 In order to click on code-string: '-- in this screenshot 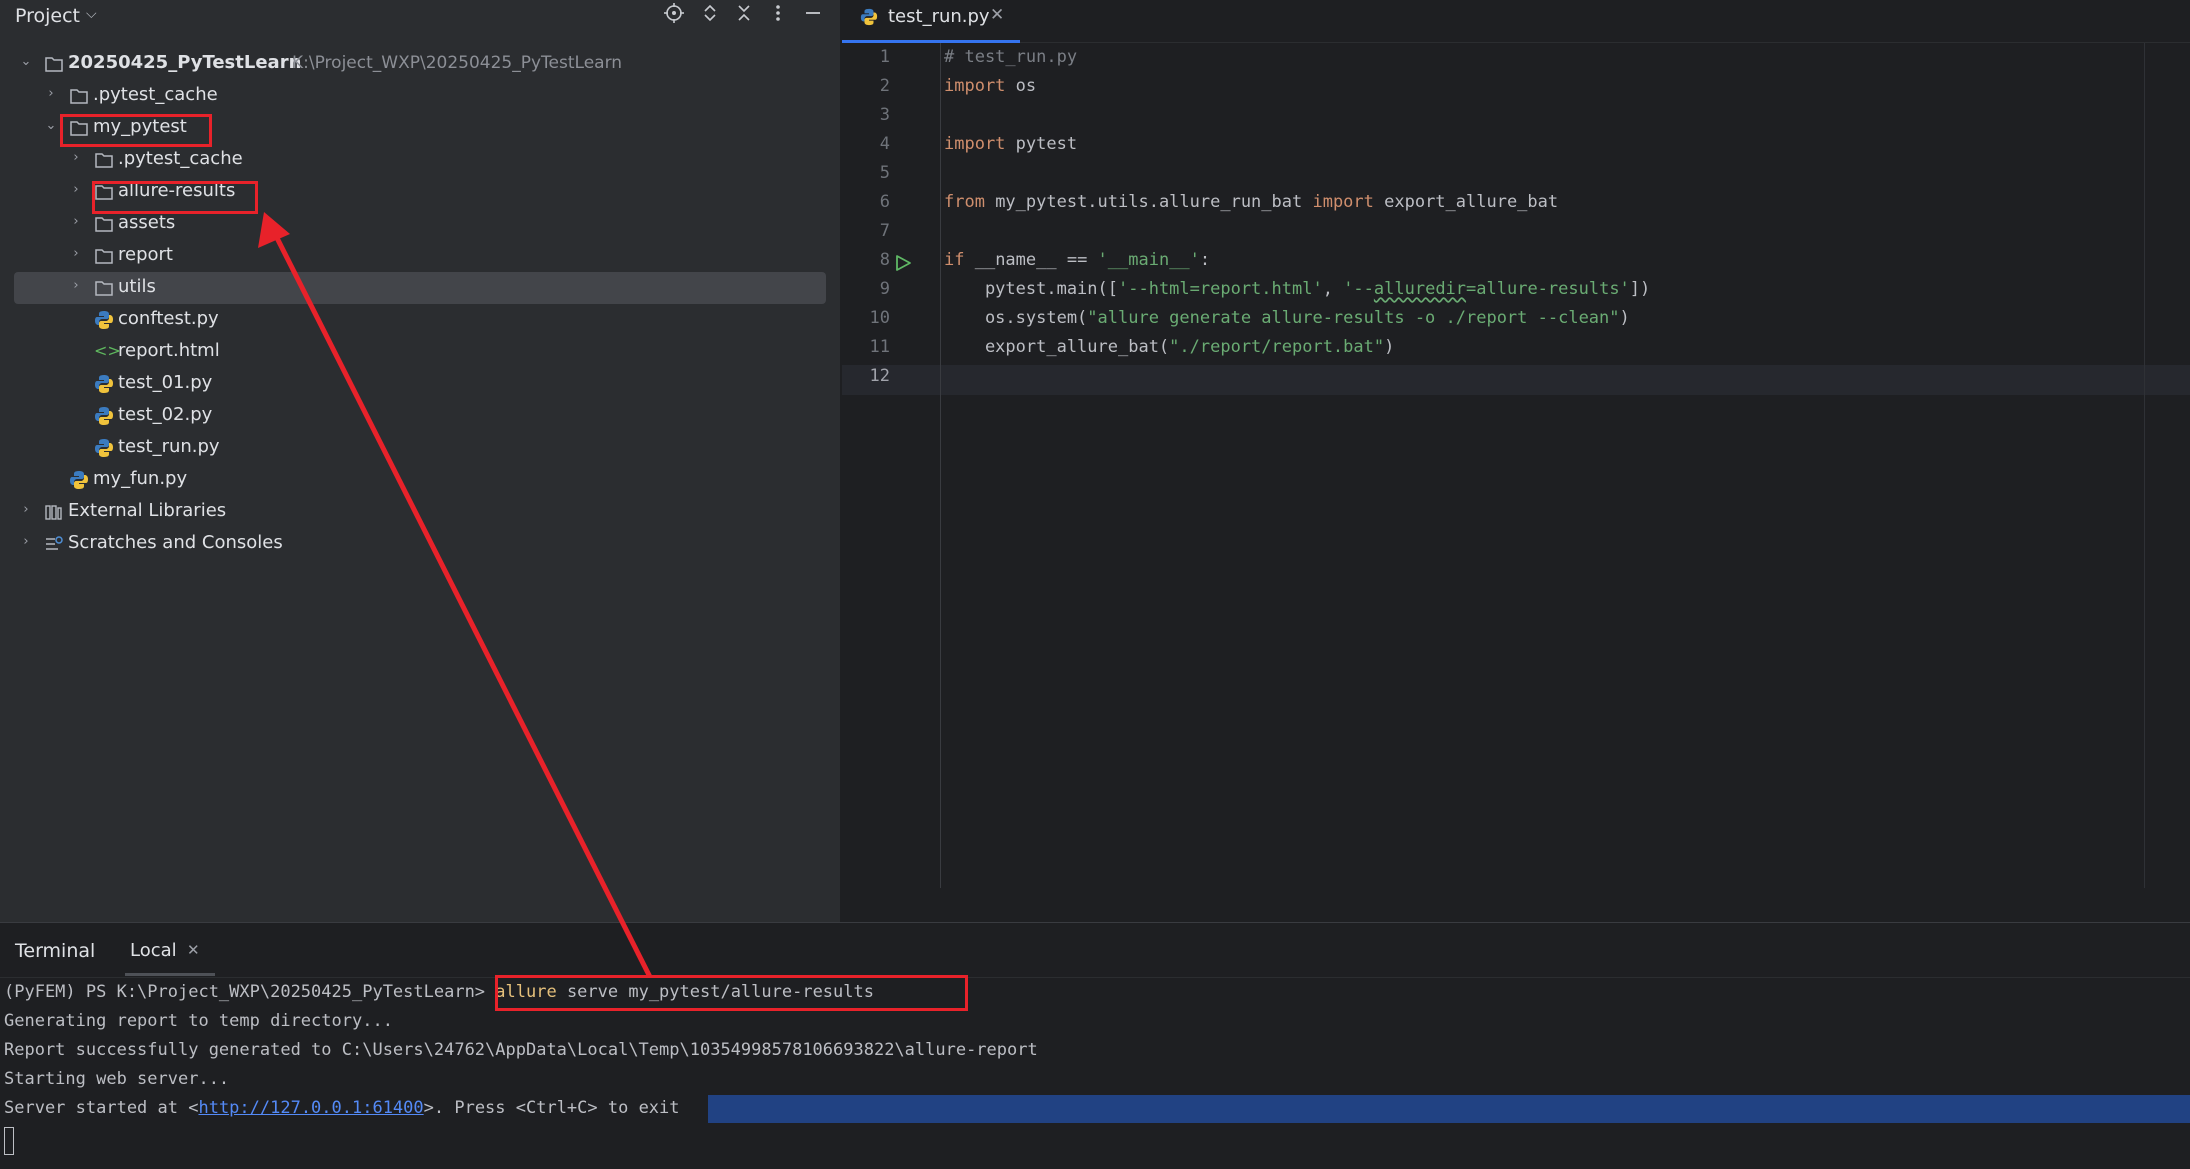, I will do `click(1358, 289)`.